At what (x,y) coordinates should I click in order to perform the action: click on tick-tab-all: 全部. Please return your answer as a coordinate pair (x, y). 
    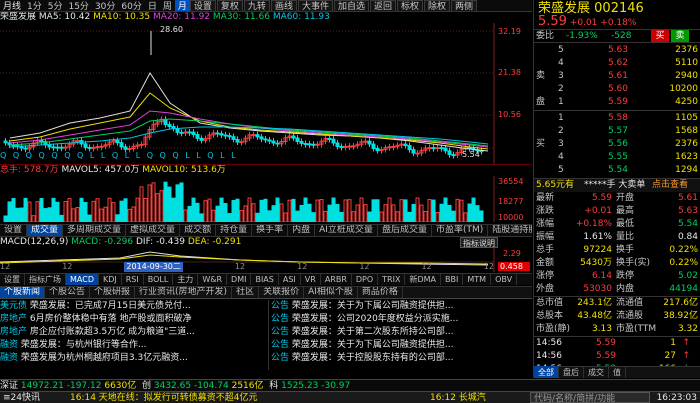
    Looking at the image, I should click on (546, 372).